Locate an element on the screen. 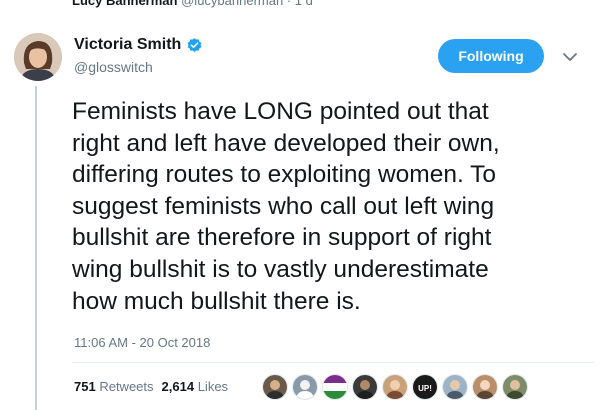 This screenshot has width=600, height=410. divider is located at coordinates (333, 362).